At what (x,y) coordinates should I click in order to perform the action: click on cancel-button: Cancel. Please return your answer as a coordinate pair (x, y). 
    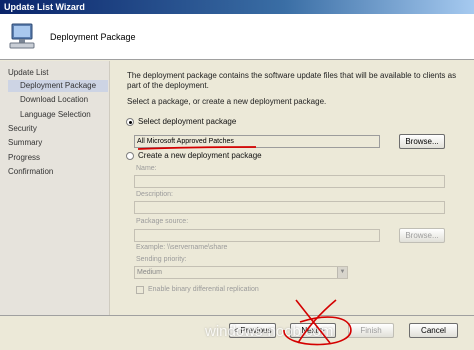
    Looking at the image, I should click on (433, 330).